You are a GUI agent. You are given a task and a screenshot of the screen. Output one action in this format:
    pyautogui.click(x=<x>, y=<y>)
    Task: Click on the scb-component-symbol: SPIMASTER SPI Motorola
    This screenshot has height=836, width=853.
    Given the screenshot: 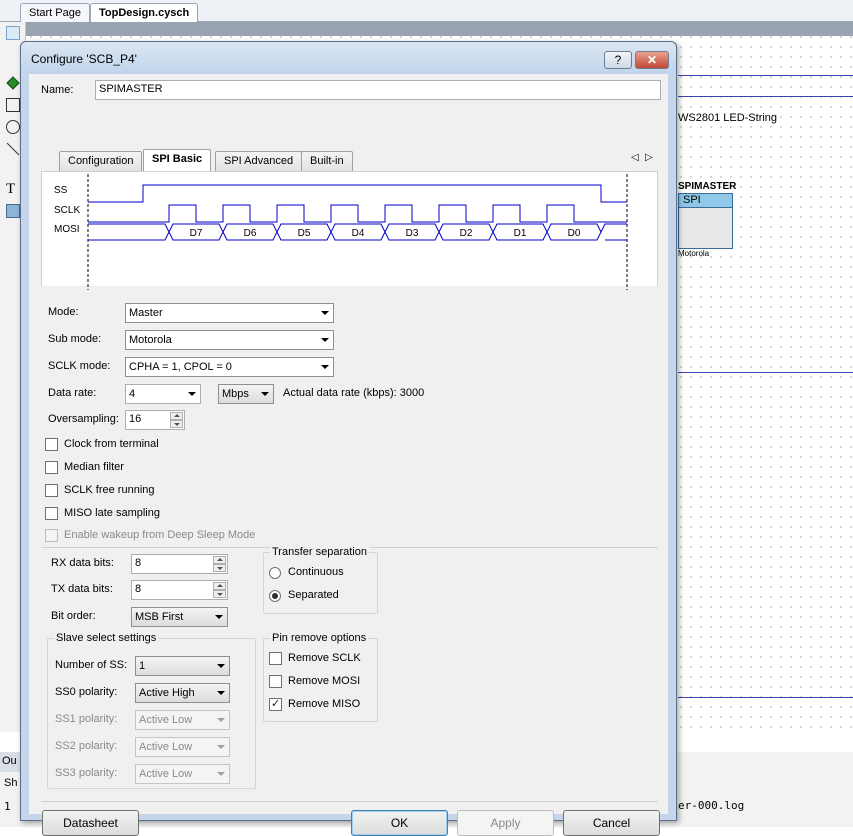 What is the action you would take?
    pyautogui.click(x=707, y=220)
    